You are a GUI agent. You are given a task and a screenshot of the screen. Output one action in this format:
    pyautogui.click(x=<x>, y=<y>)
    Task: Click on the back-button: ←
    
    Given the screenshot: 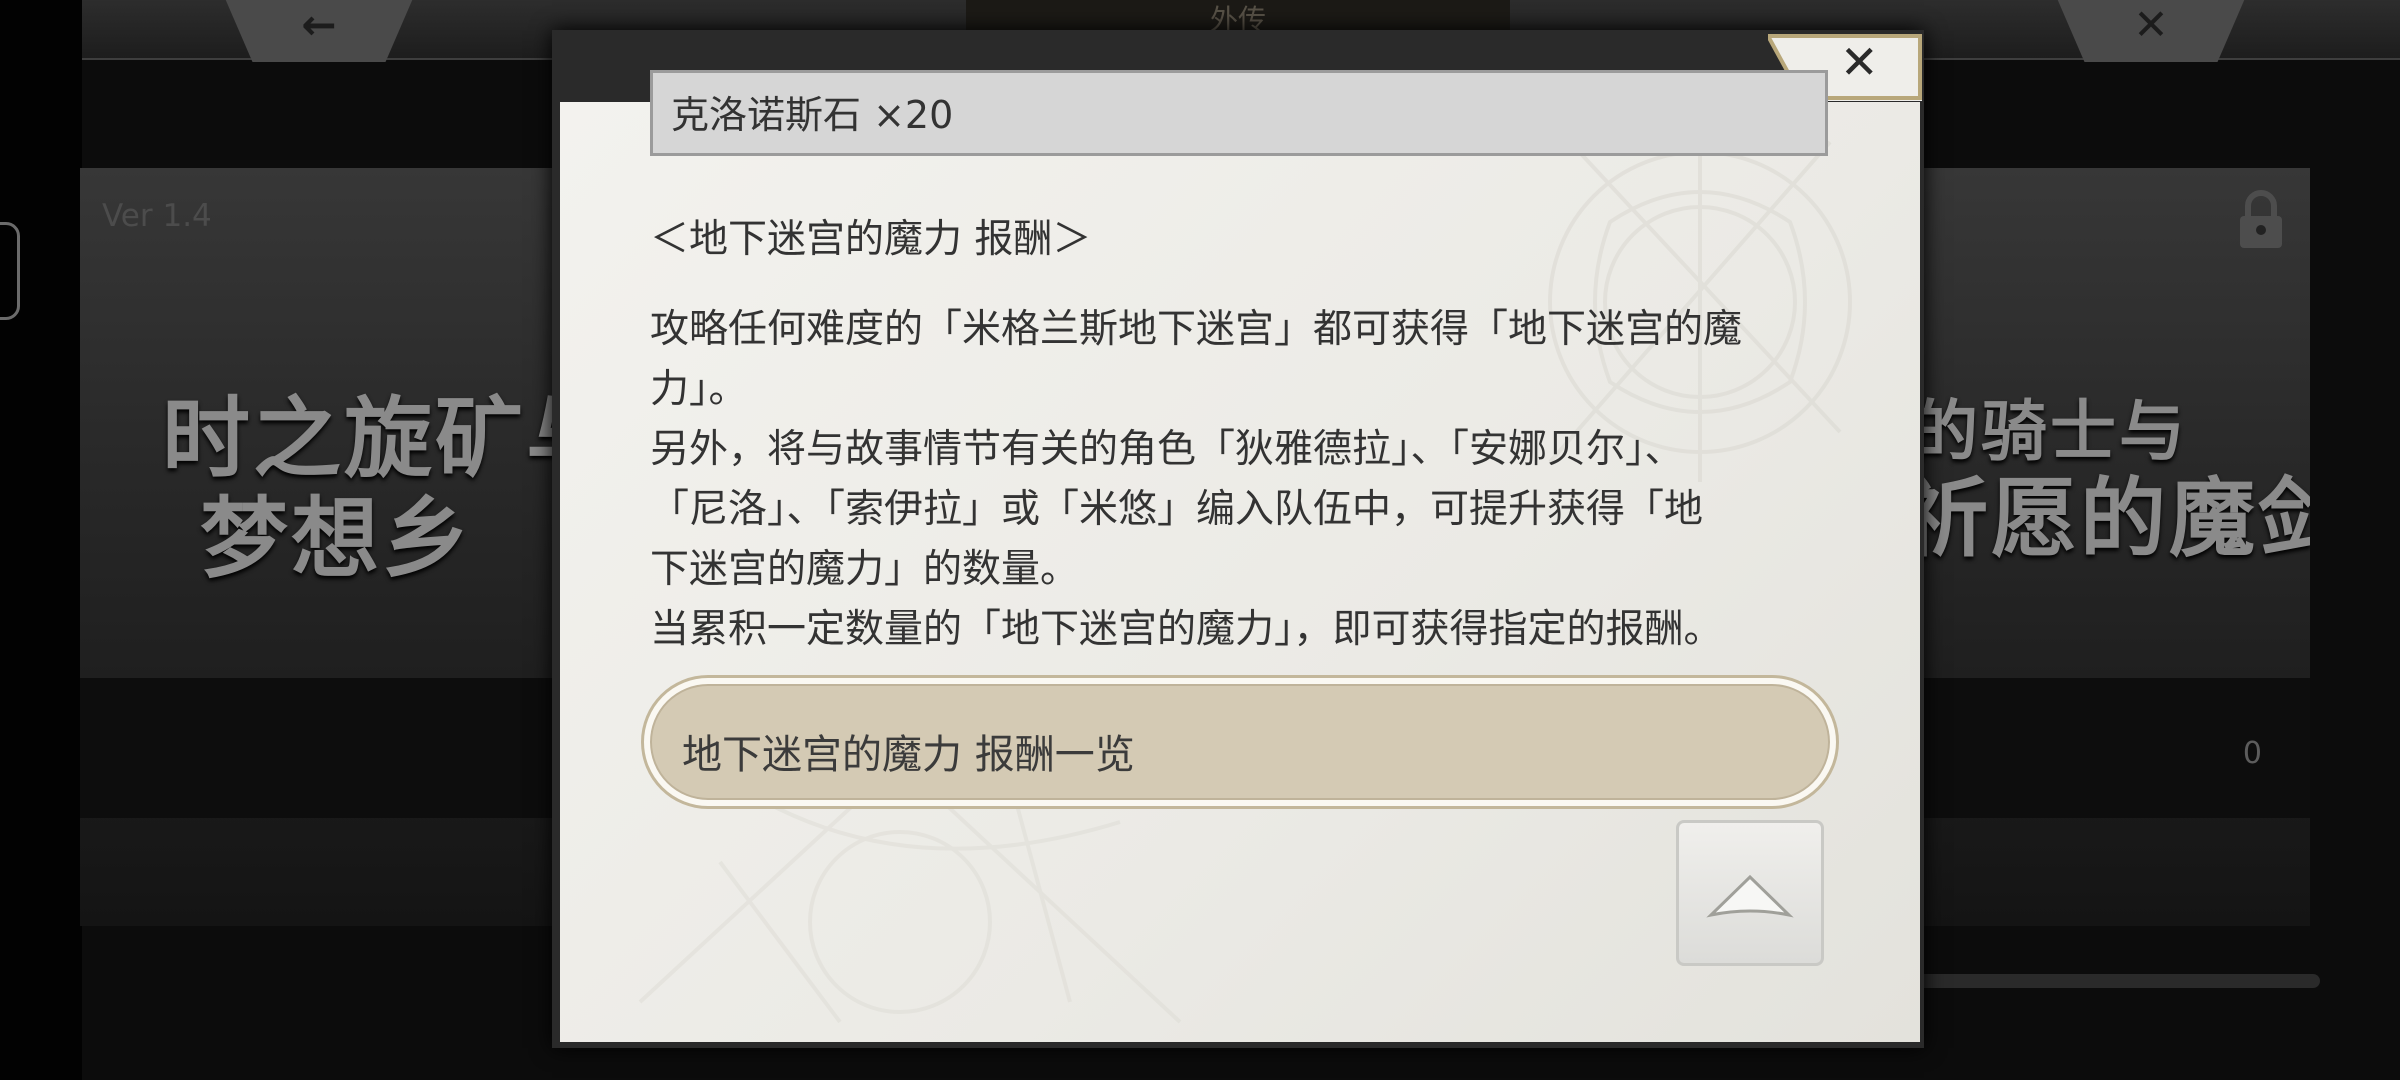 What is the action you would take?
    pyautogui.click(x=319, y=31)
    